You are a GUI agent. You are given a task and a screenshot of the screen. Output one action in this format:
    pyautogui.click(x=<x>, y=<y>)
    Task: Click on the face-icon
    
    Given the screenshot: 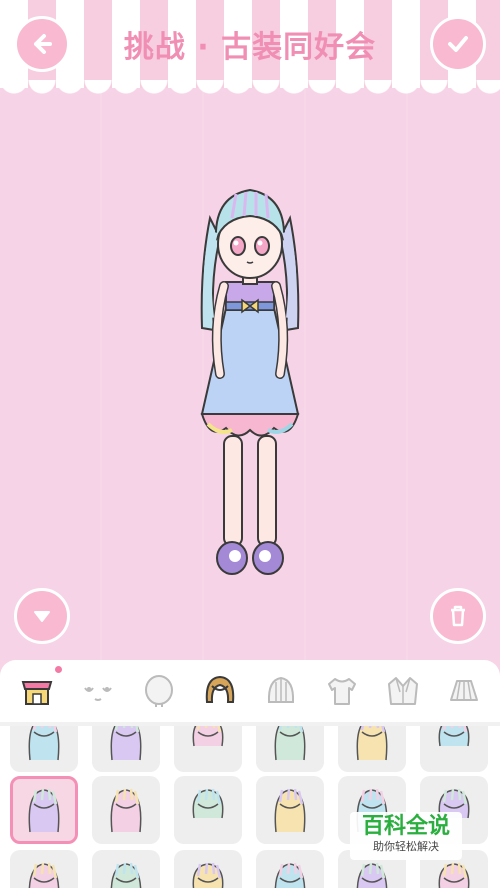 What is the action you would take?
    pyautogui.click(x=97, y=694)
    